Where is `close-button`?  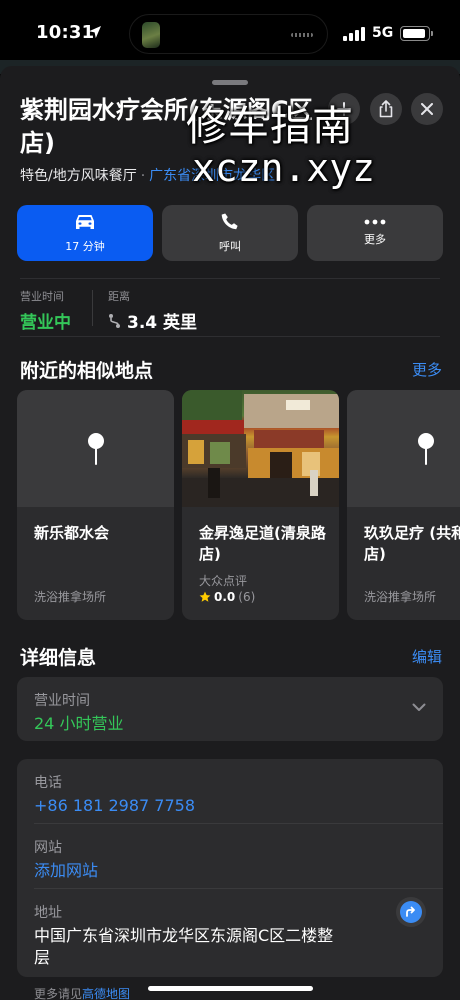
close-button is located at coordinates (427, 109).